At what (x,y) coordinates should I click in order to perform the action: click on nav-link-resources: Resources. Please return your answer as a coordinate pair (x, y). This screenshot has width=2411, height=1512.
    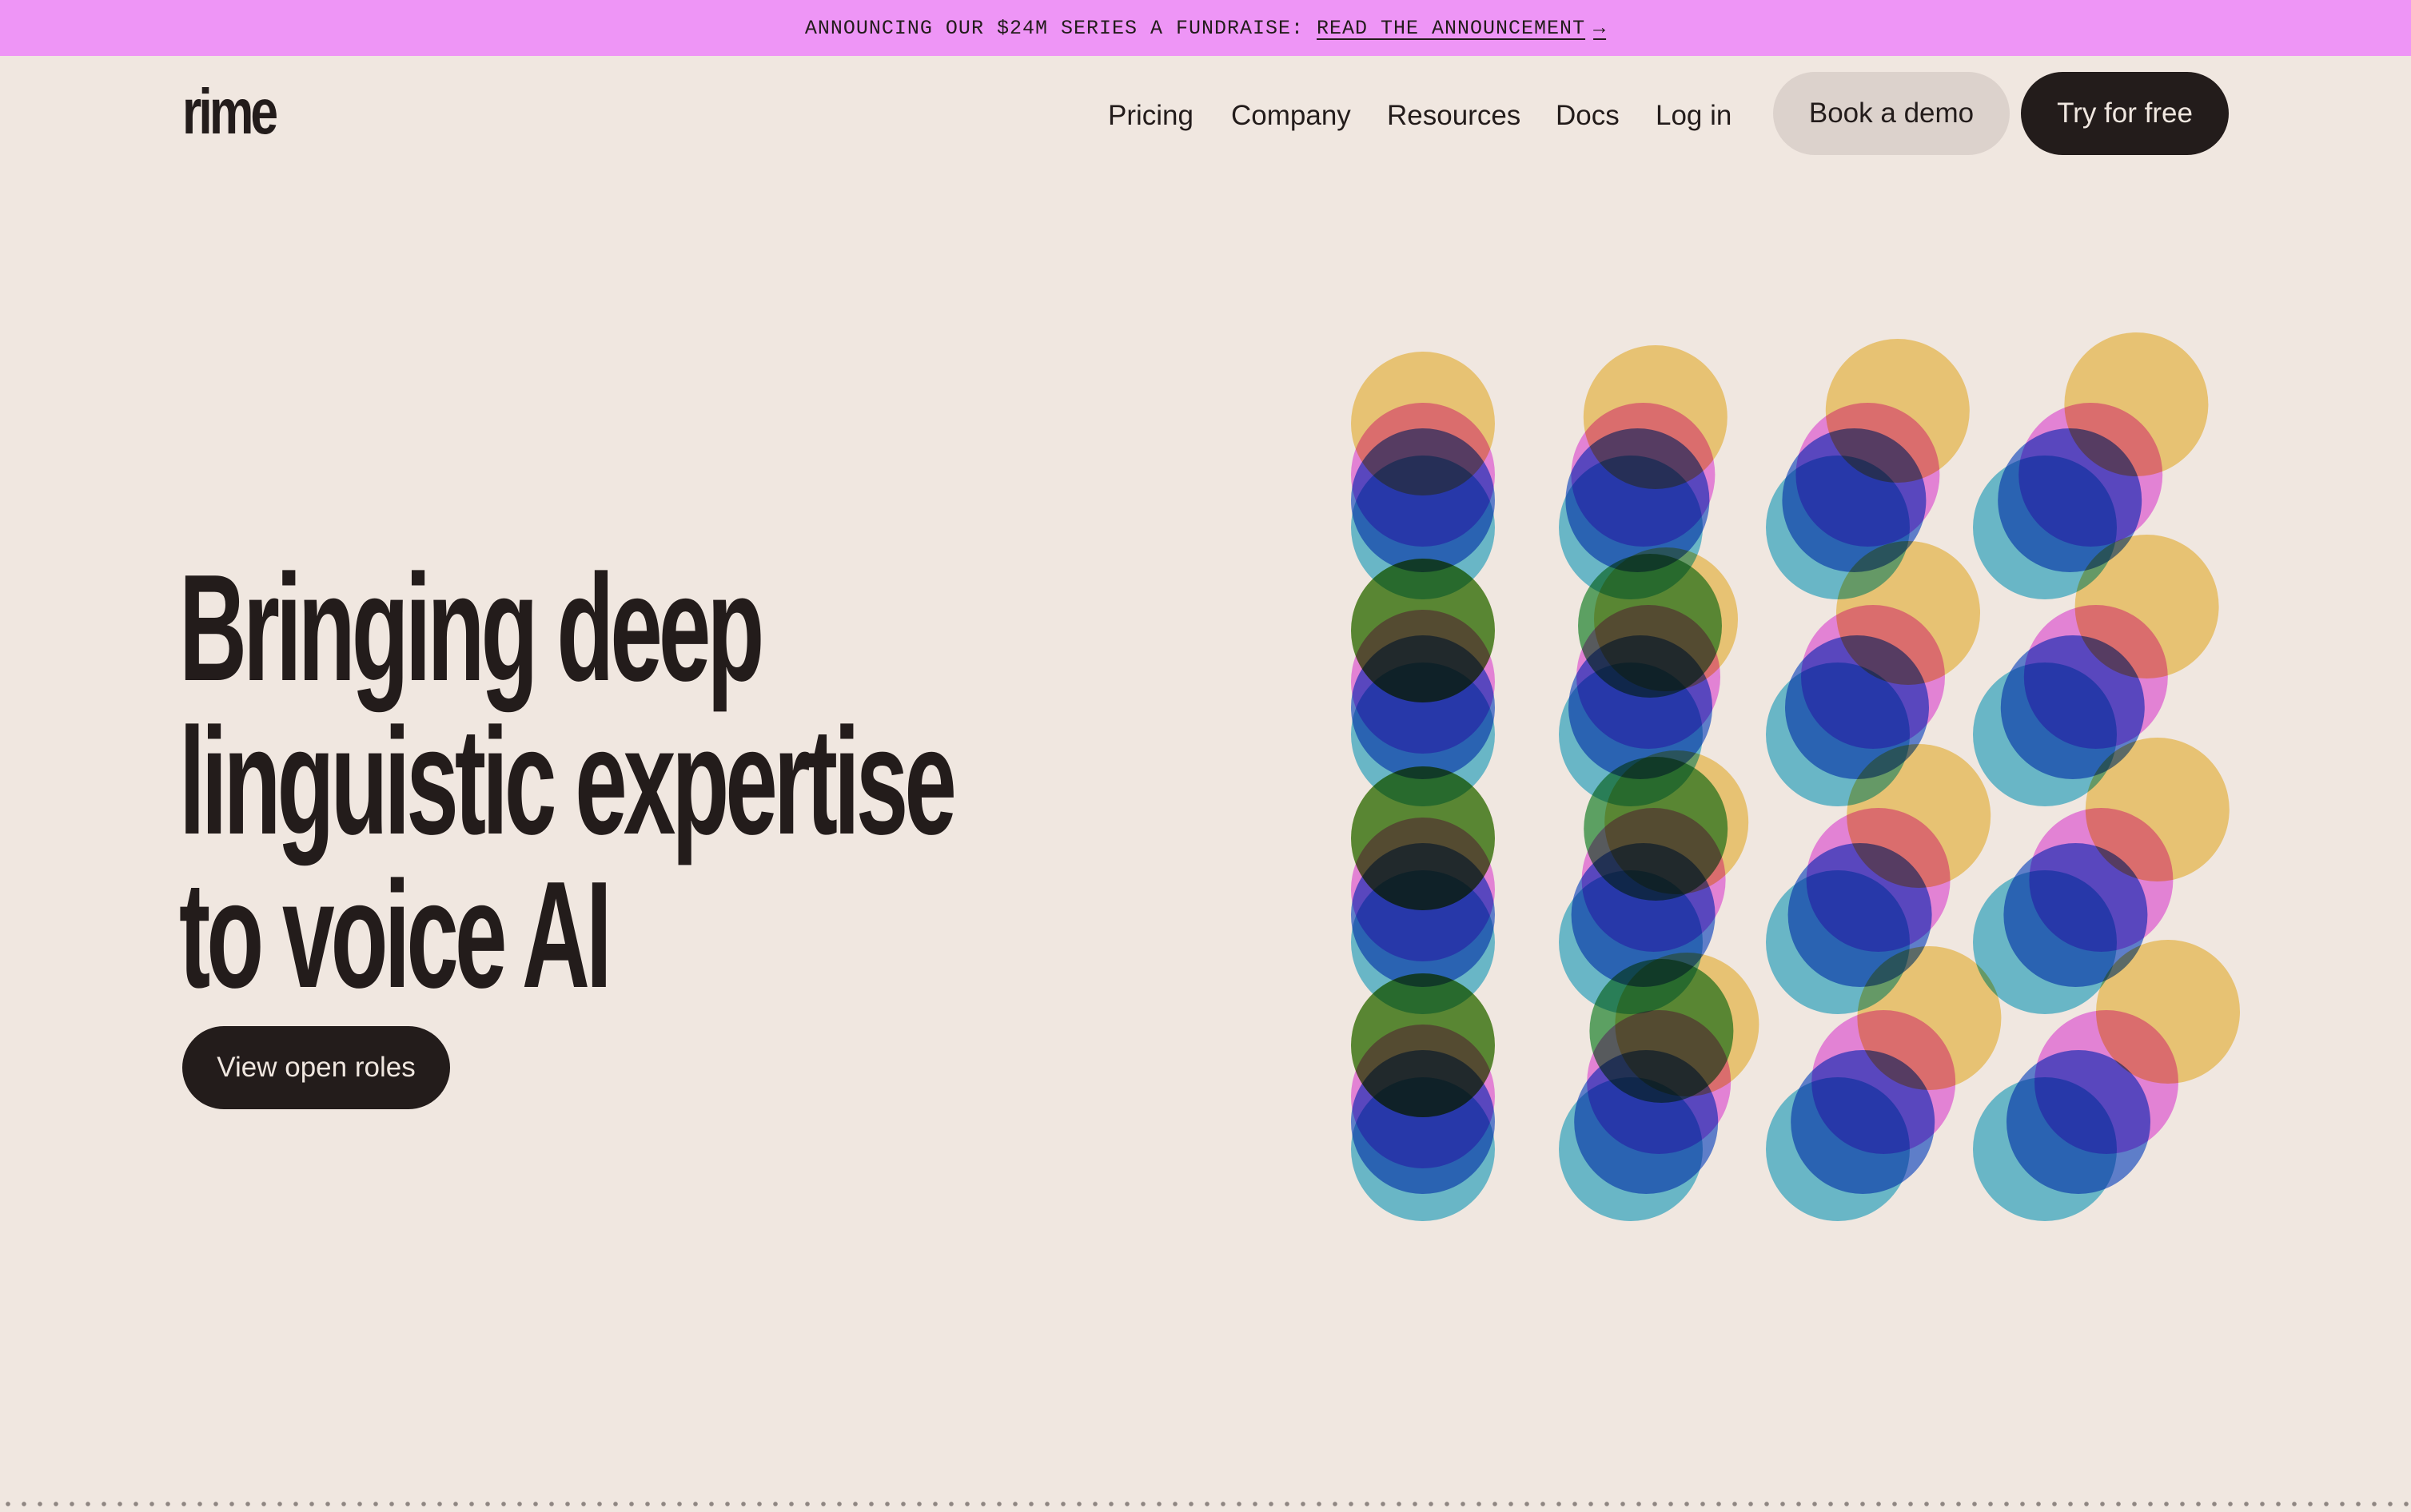
    Looking at the image, I should click on (1453, 116).